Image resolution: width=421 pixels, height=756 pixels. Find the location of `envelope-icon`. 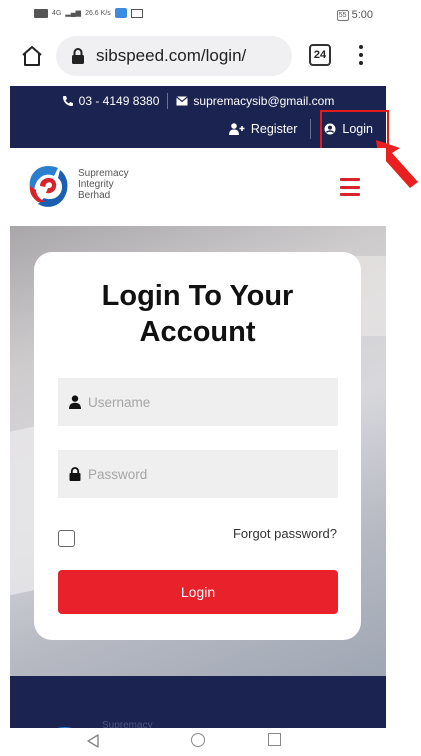

envelope-icon is located at coordinates (182, 101).